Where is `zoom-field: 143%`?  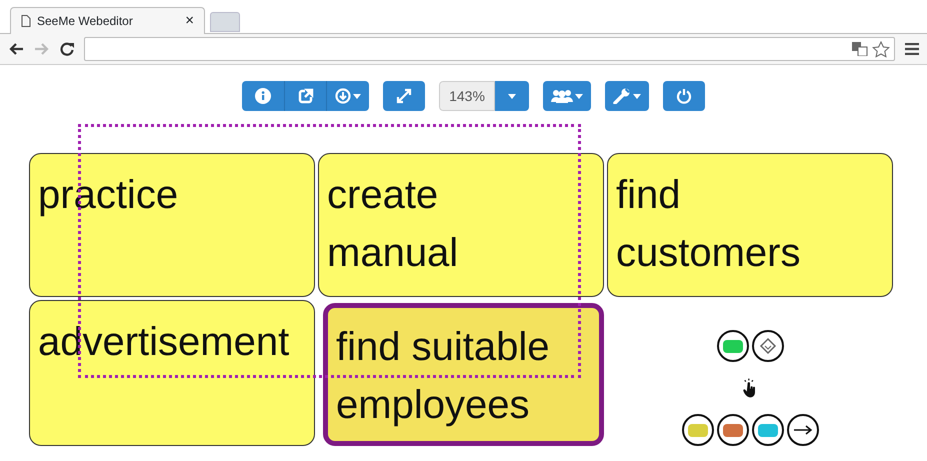 zoom-field: 143% is located at coordinates (467, 96).